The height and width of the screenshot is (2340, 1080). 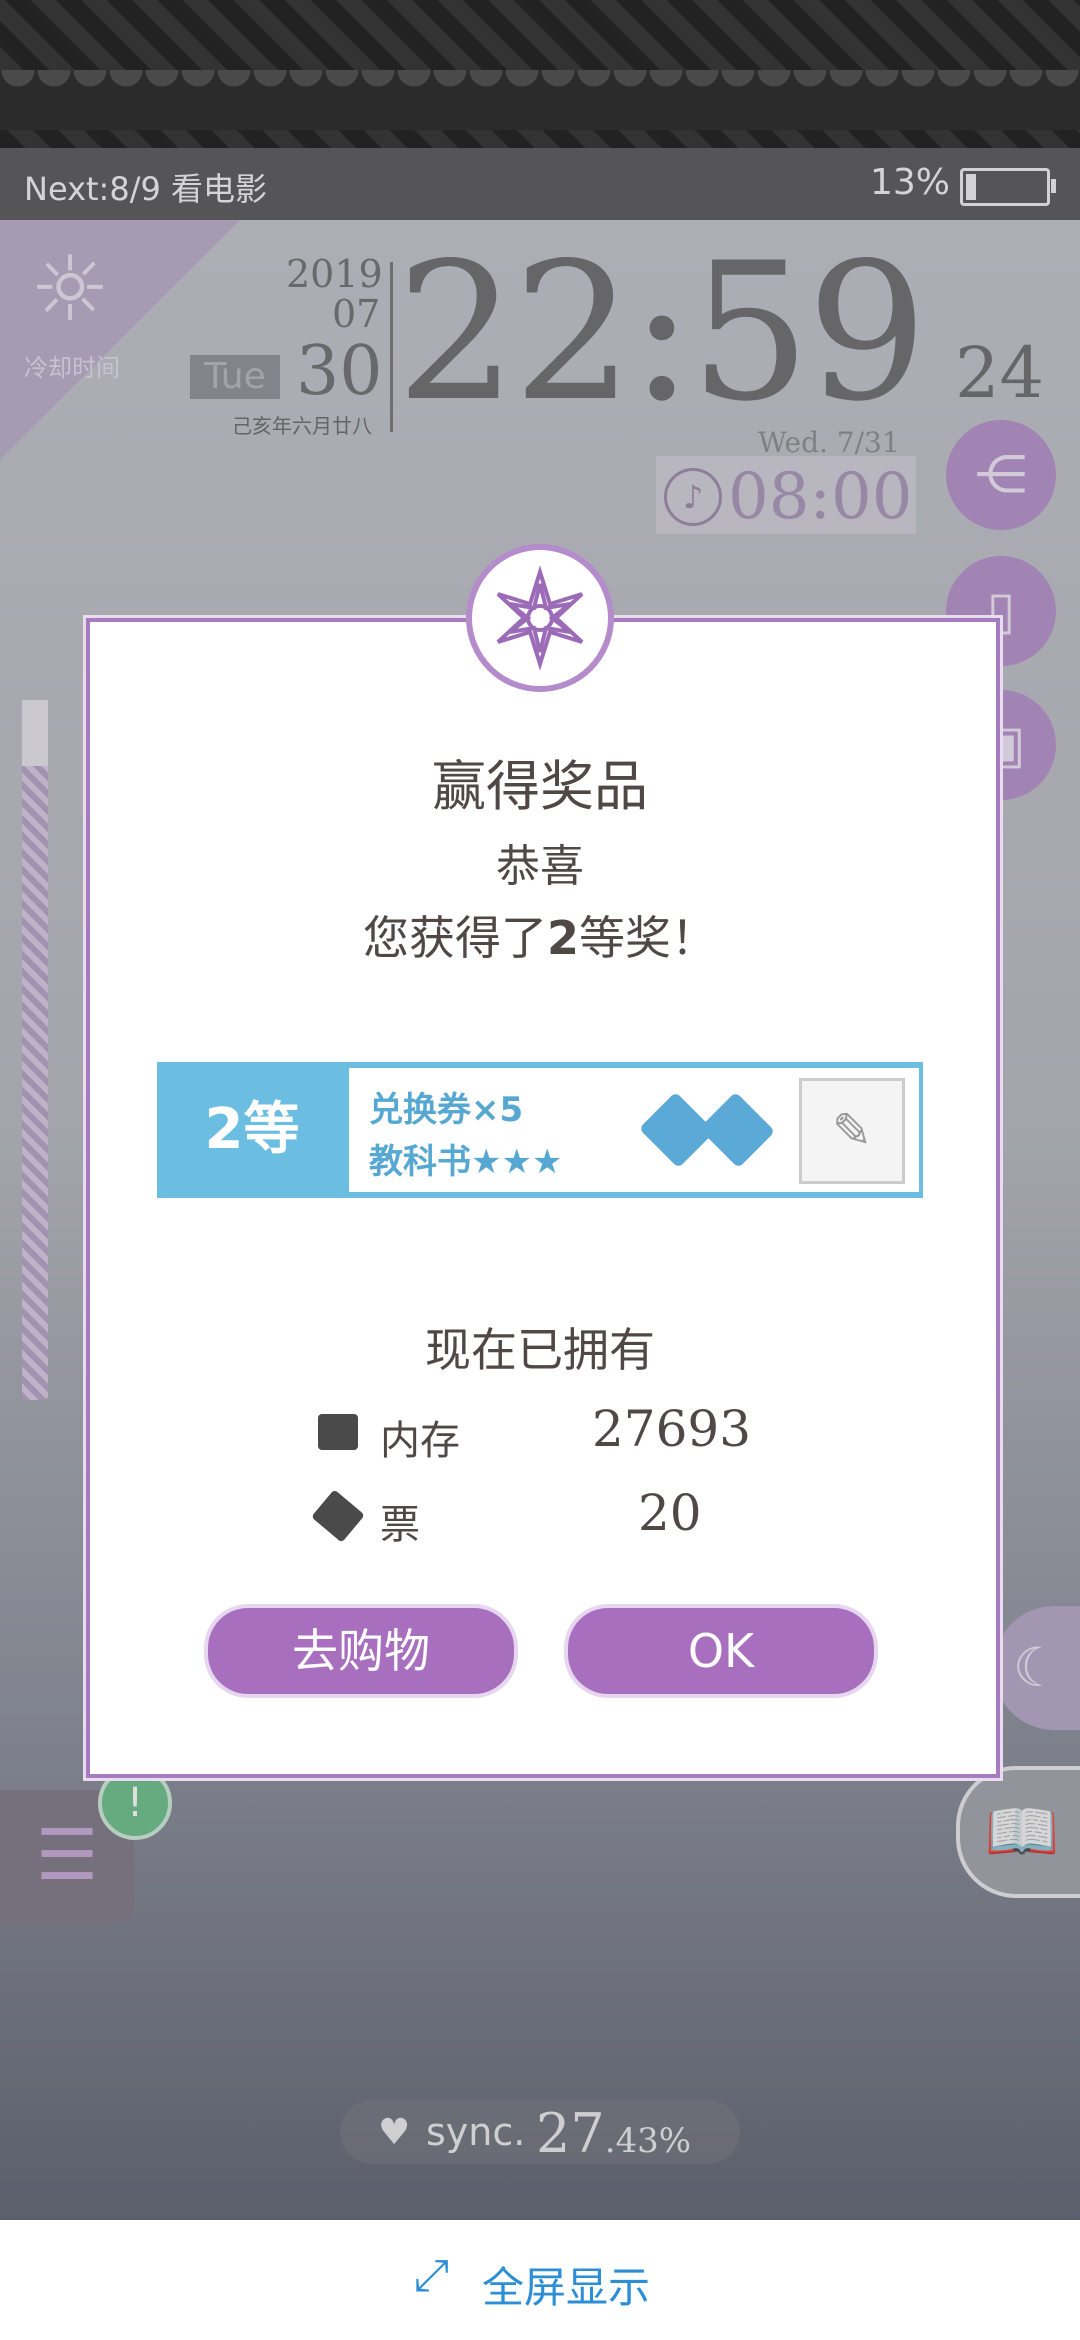 I want to click on ticket-icon, so click(x=737, y=1130).